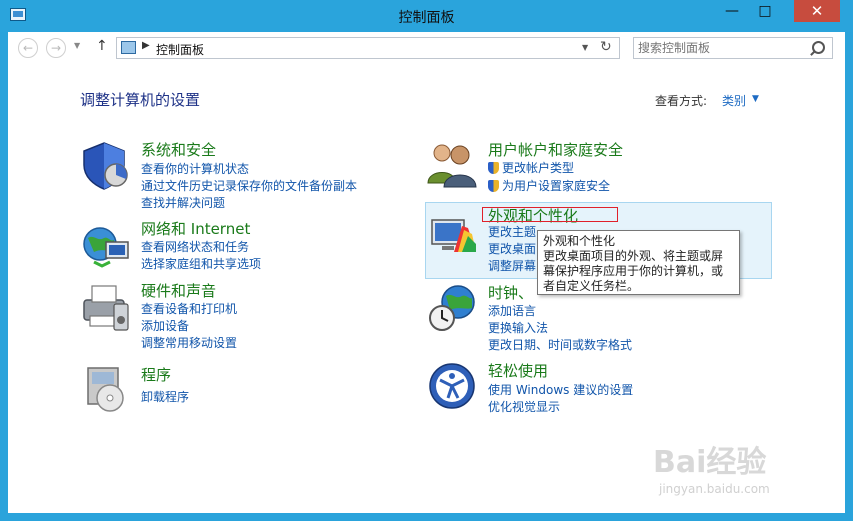  What do you see at coordinates (714, 489) in the screenshot?
I see `baidu-watermark-url: jingyan.baidu.com` at bounding box center [714, 489].